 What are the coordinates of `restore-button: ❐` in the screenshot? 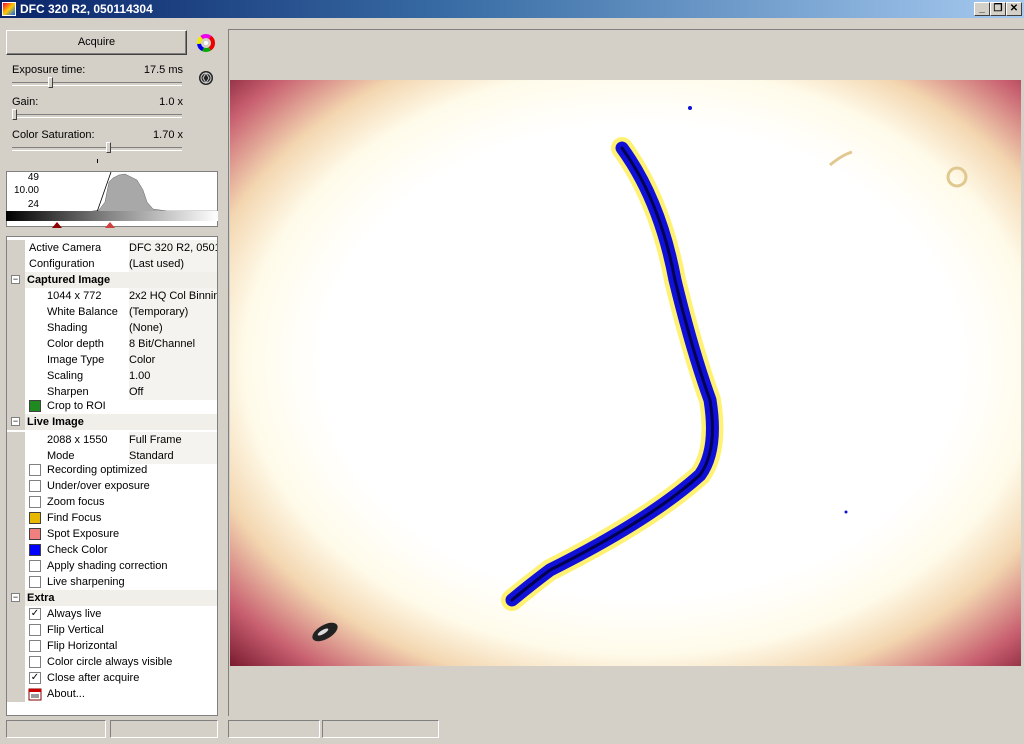 It's located at (998, 9).